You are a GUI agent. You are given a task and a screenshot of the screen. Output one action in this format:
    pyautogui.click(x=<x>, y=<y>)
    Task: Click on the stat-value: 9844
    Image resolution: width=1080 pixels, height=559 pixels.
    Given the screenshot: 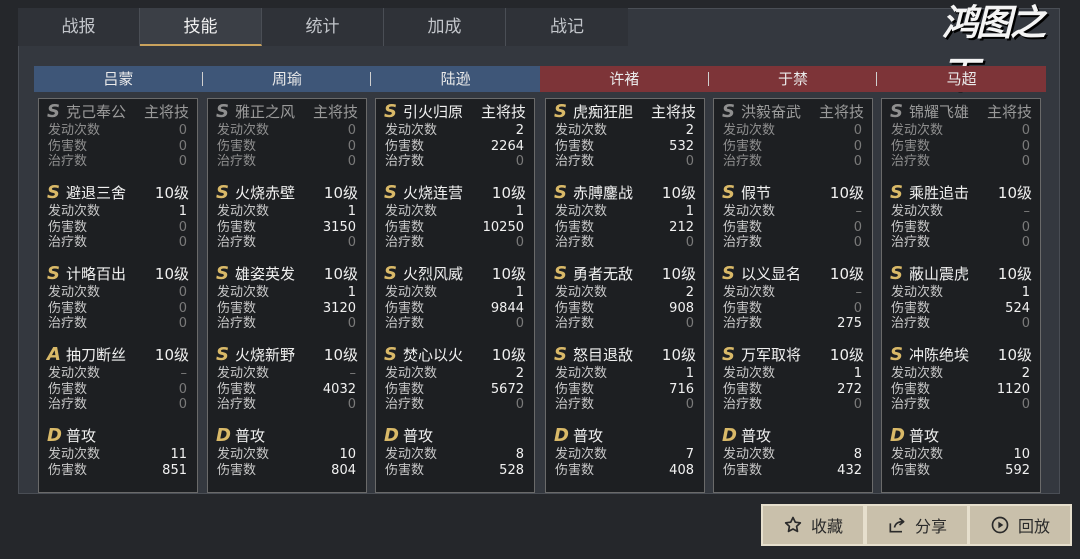 What is the action you would take?
    pyautogui.click(x=507, y=308)
    